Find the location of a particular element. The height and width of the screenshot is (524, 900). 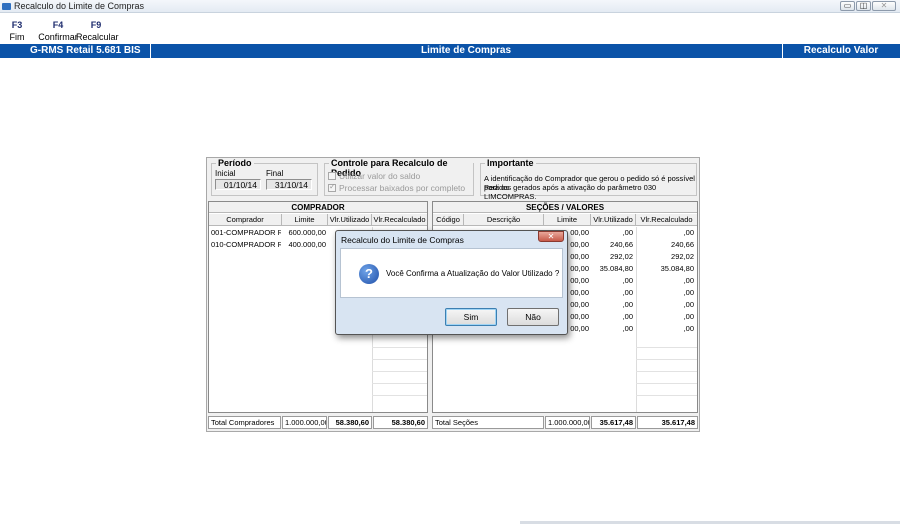

dialog-title: Recalculo do Limite de Compras is located at coordinates (402, 240).